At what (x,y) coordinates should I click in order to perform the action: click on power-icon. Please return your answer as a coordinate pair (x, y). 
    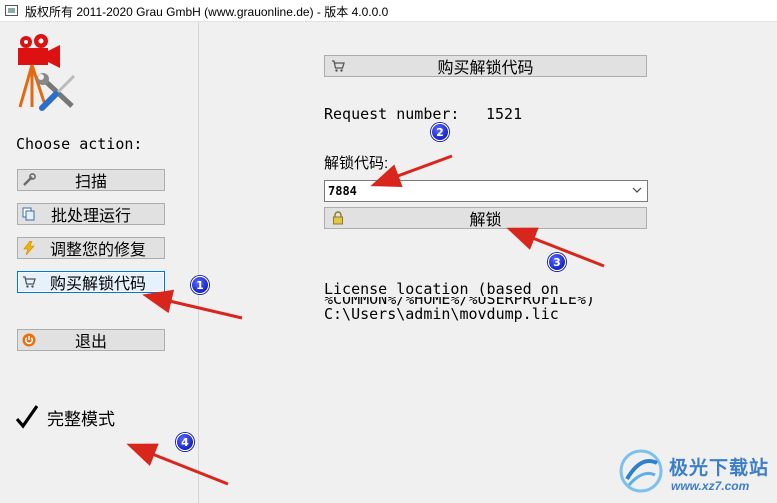
    Looking at the image, I should click on (29, 340).